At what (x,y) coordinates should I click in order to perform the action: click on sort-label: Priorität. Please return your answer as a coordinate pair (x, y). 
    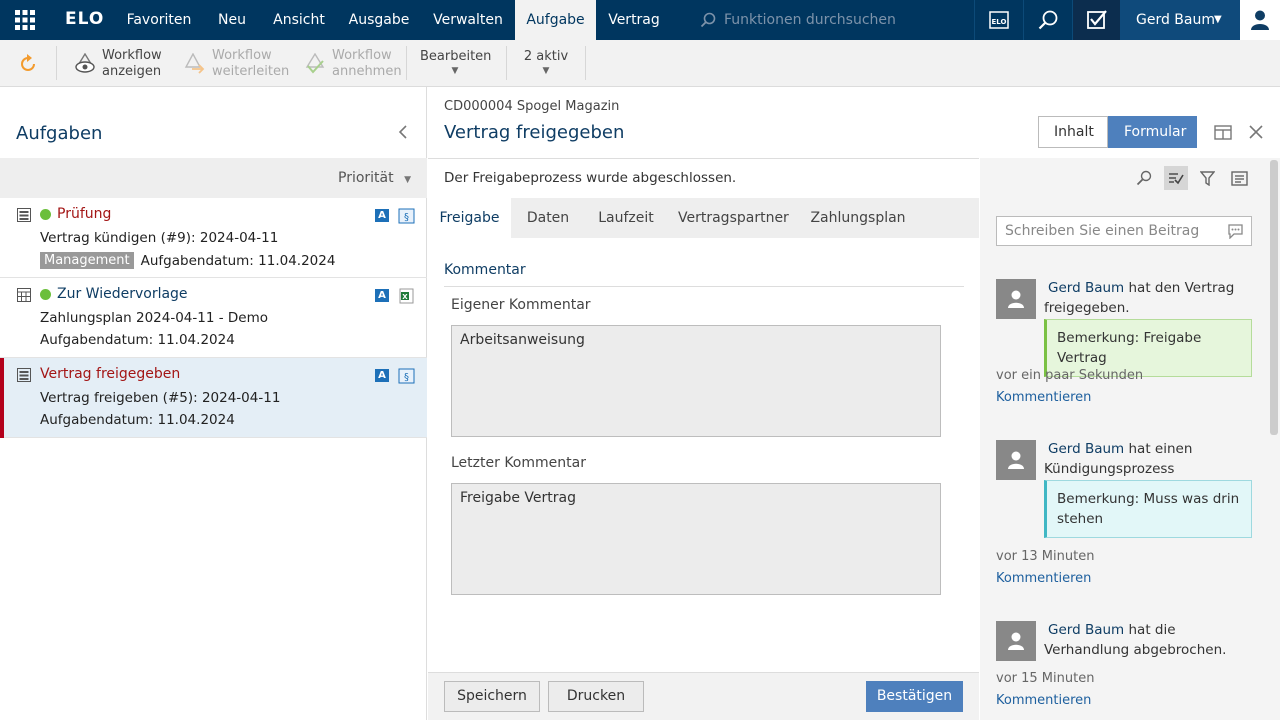
    Looking at the image, I should click on (366, 178).